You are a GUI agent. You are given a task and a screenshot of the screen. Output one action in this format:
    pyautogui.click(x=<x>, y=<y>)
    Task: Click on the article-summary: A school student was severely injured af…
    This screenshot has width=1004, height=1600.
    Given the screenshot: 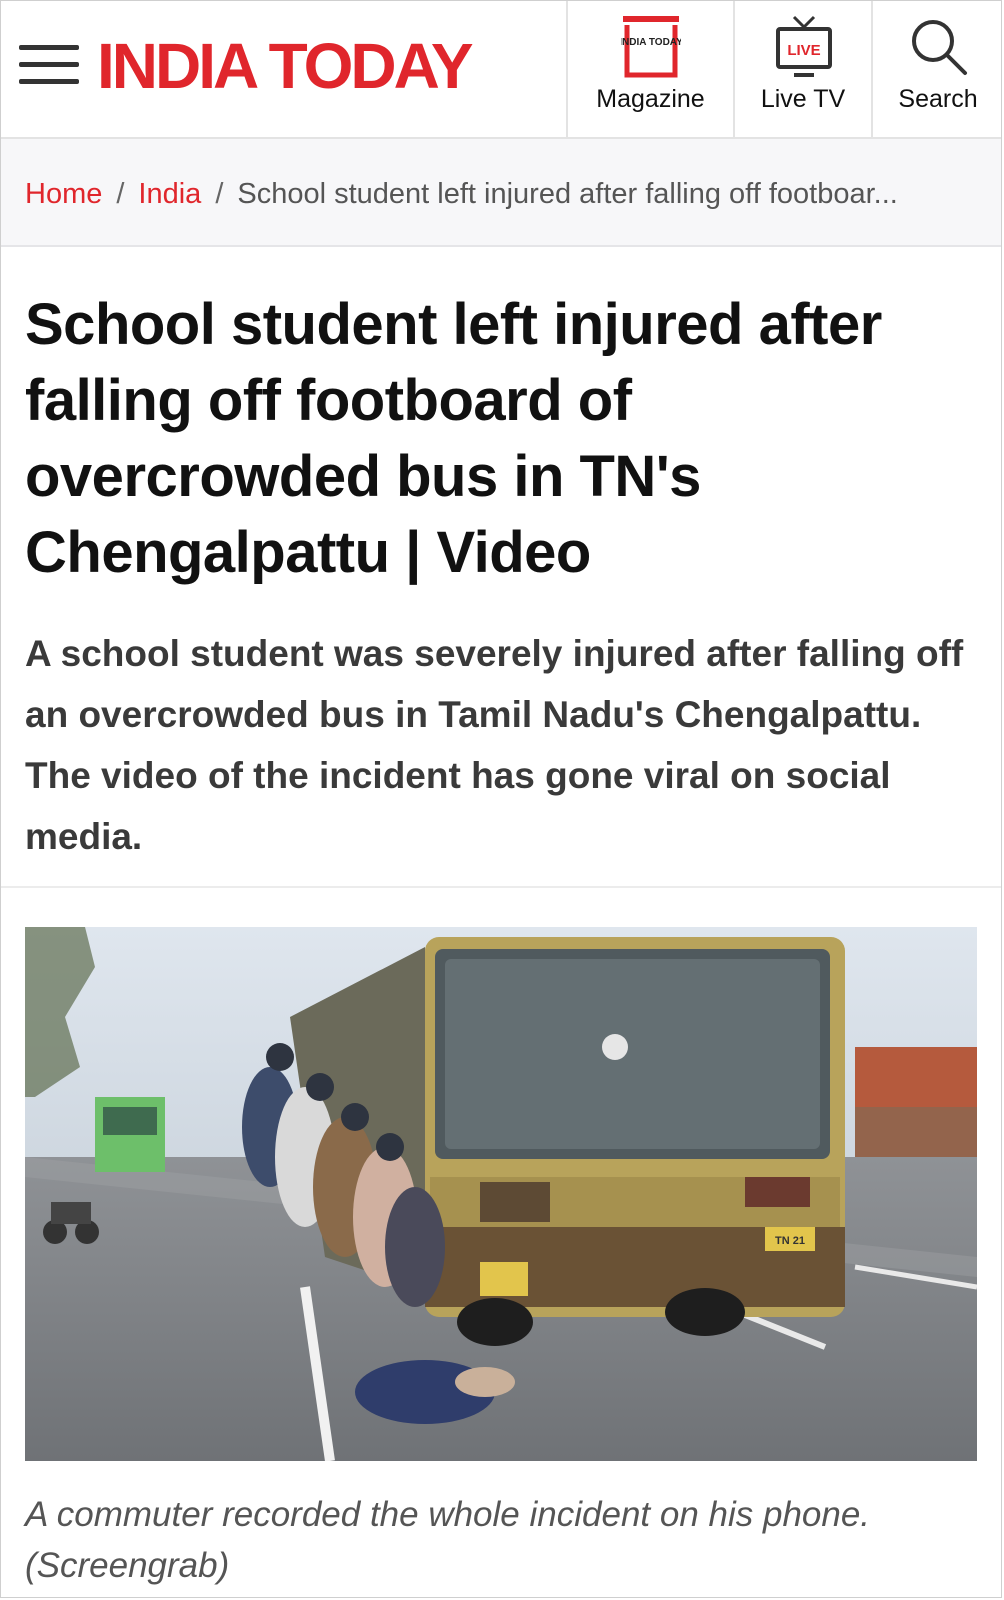 What is the action you would take?
    pyautogui.click(x=494, y=745)
    